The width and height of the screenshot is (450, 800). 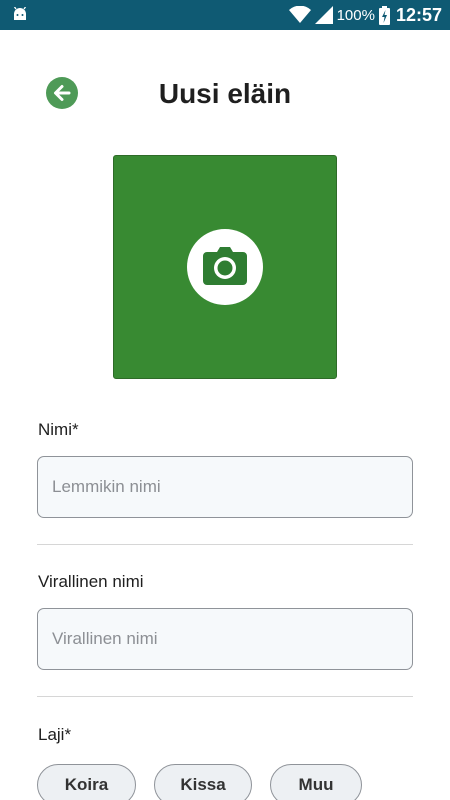 I want to click on android-icon, so click(x=20, y=13).